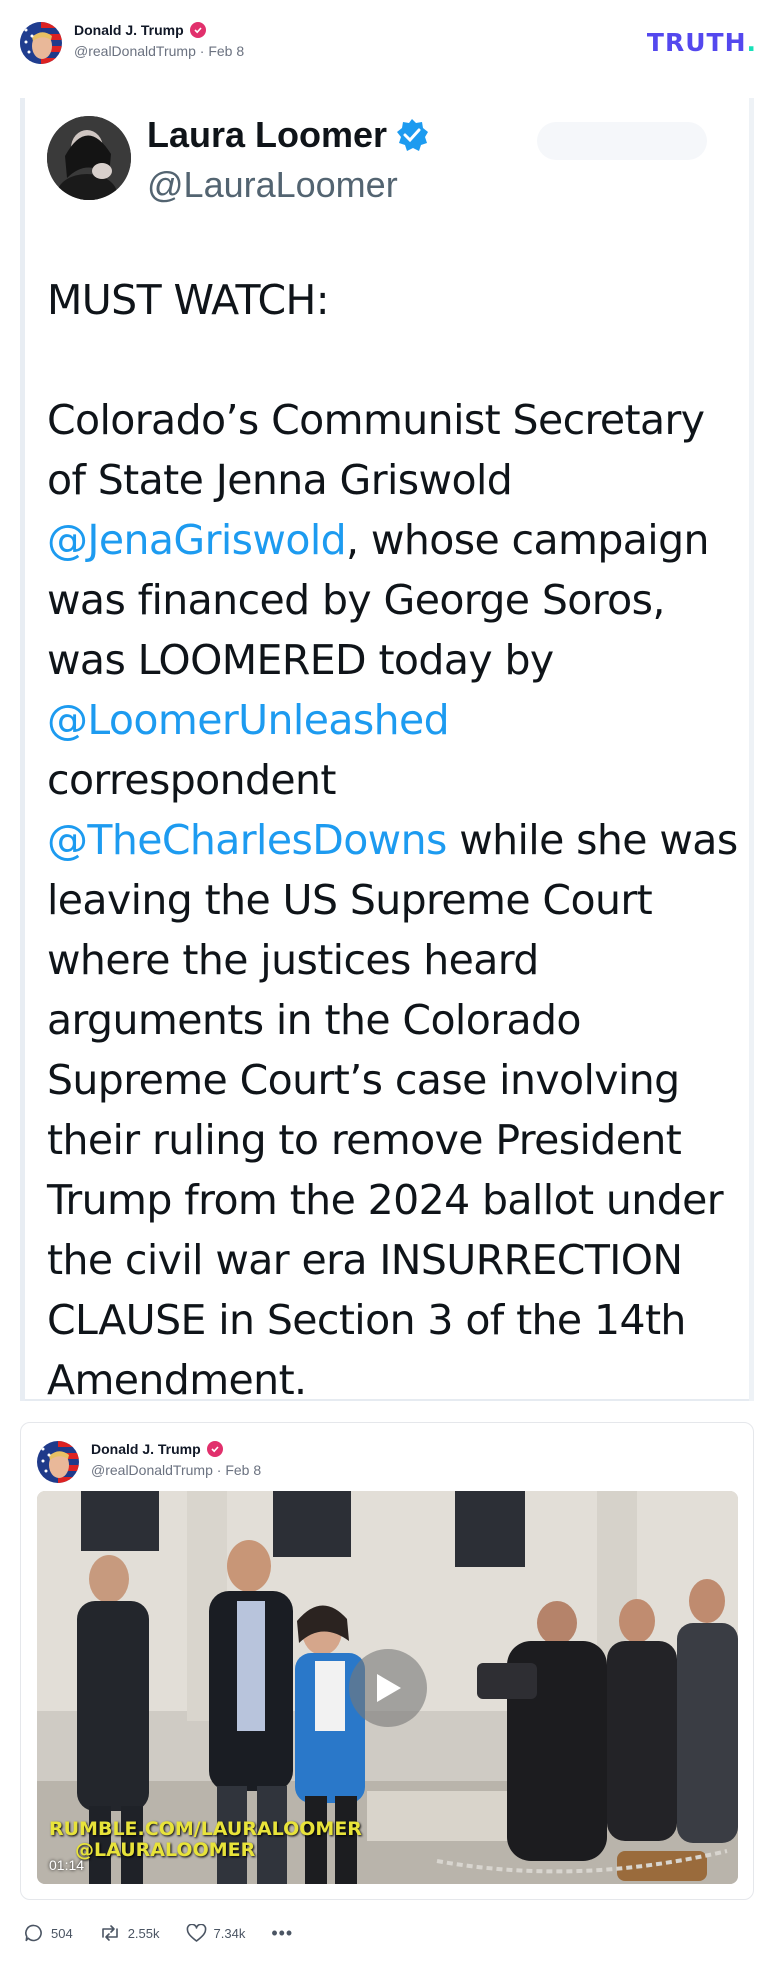  I want to click on author-name-row: Donald J. Trump, so click(159, 30).